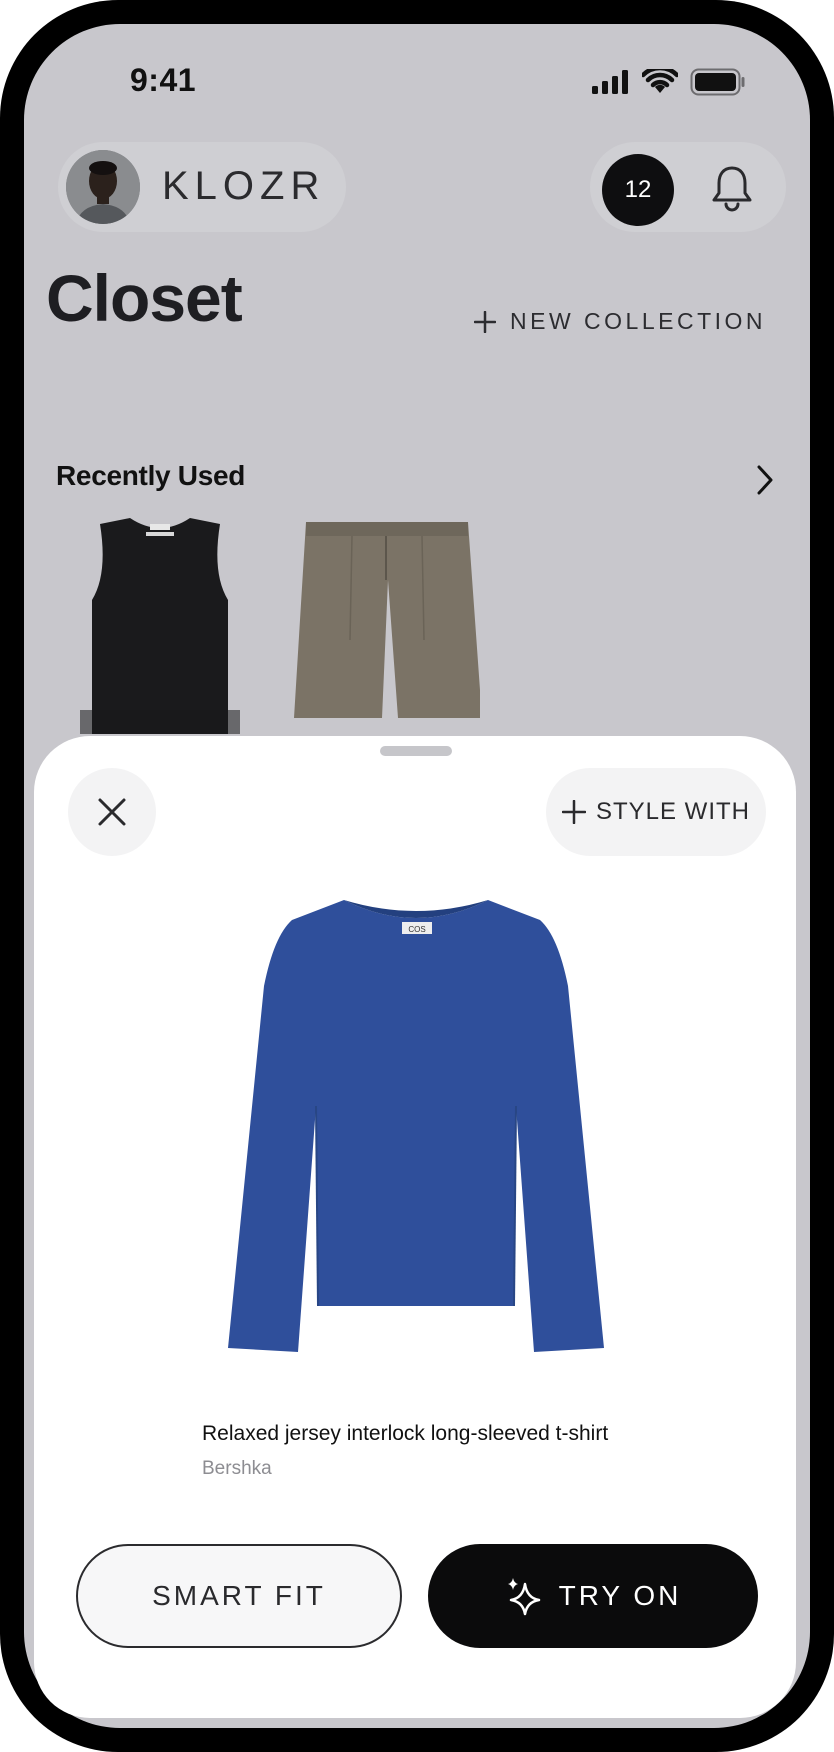  Describe the element at coordinates (144, 298) in the screenshot. I see `page-title: Closet` at that location.